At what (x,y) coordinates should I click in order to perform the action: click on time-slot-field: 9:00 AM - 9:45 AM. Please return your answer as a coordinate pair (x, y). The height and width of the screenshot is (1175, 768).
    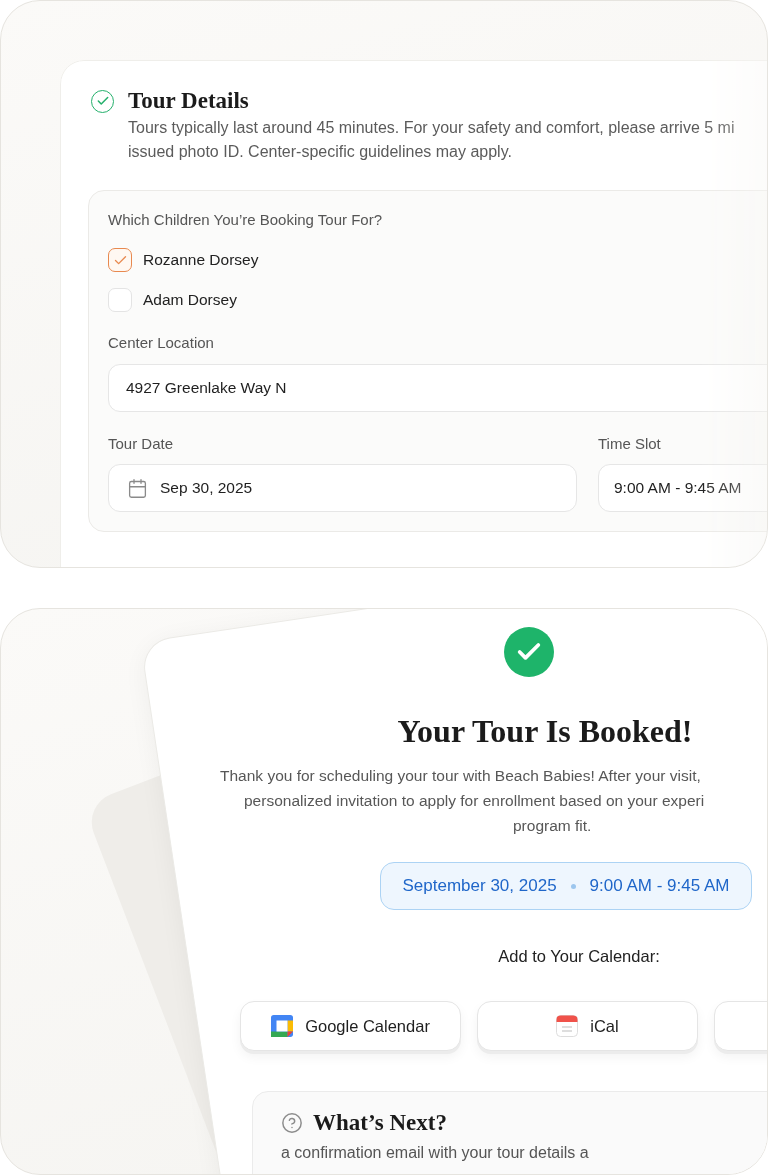
    Looking at the image, I should click on (682, 488).